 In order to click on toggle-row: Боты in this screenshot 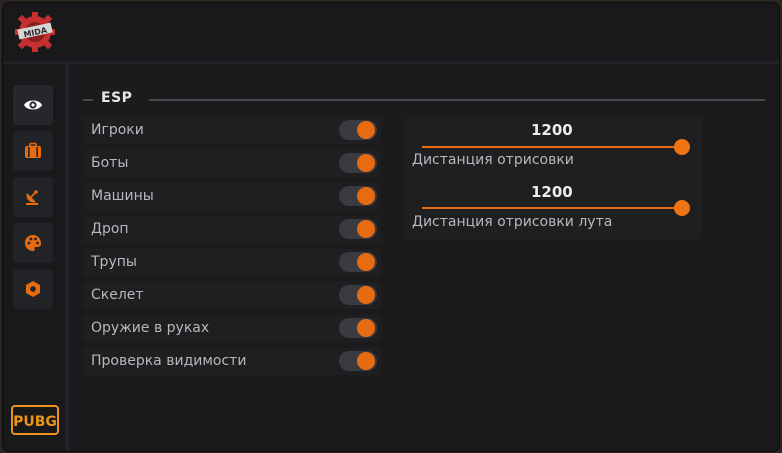, I will do `click(232, 163)`.